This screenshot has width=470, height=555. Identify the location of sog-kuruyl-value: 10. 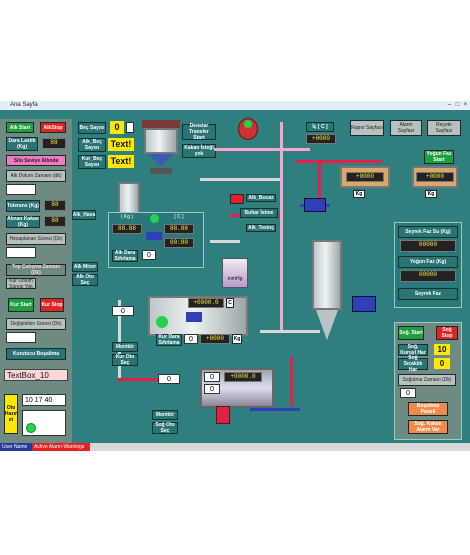
(442, 349).